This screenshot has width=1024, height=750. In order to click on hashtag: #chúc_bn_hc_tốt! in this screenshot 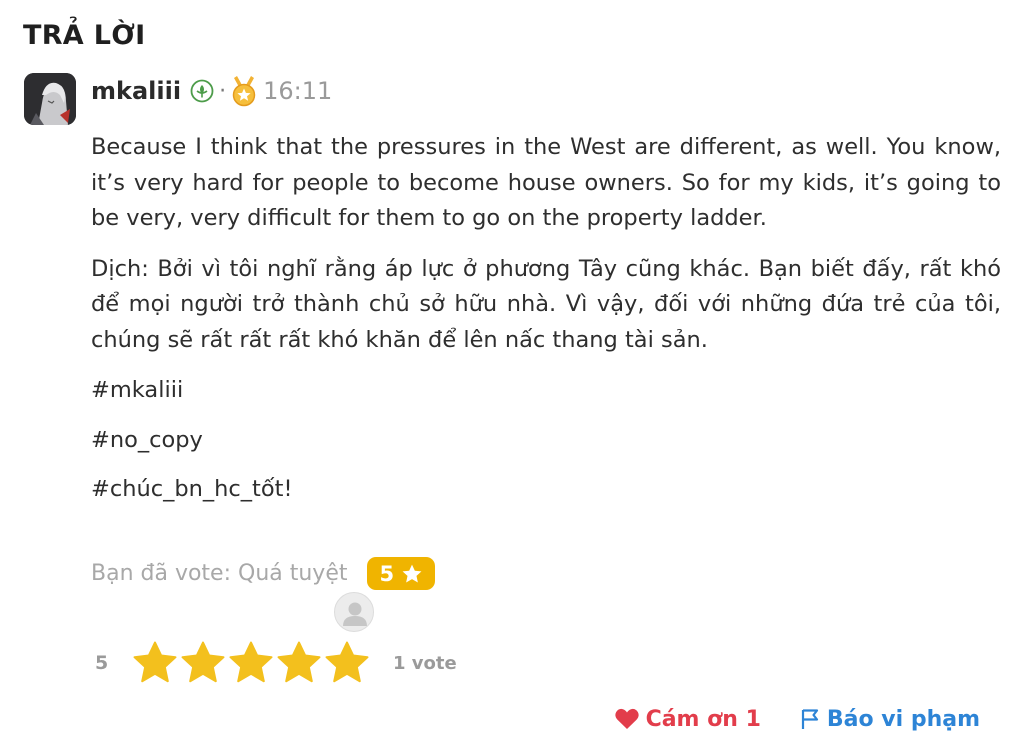, I will do `click(192, 489)`.